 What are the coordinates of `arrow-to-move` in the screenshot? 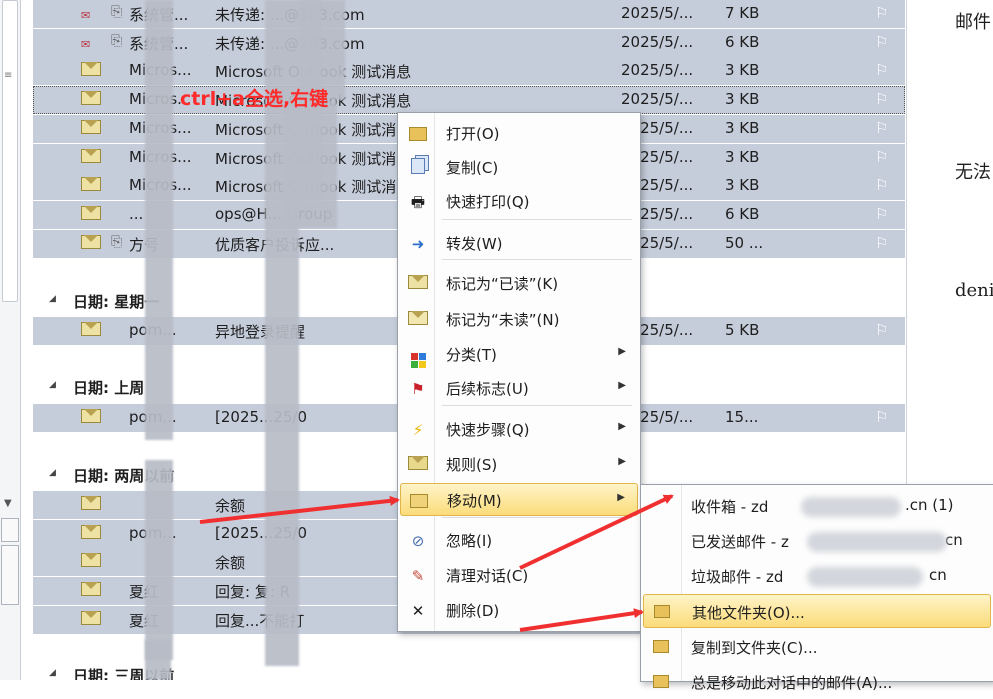 It's located at (299, 509).